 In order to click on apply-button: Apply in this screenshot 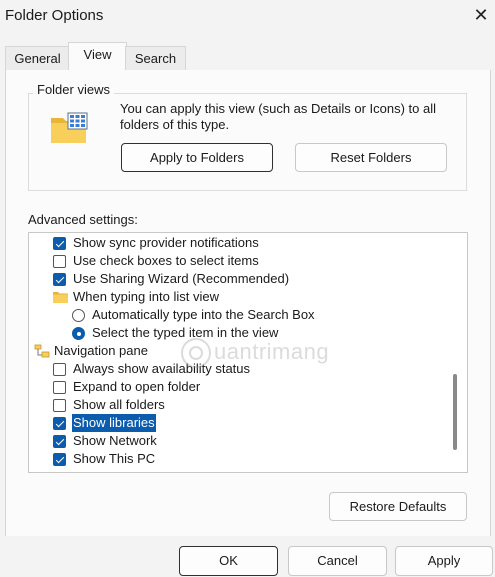, I will do `click(444, 561)`.